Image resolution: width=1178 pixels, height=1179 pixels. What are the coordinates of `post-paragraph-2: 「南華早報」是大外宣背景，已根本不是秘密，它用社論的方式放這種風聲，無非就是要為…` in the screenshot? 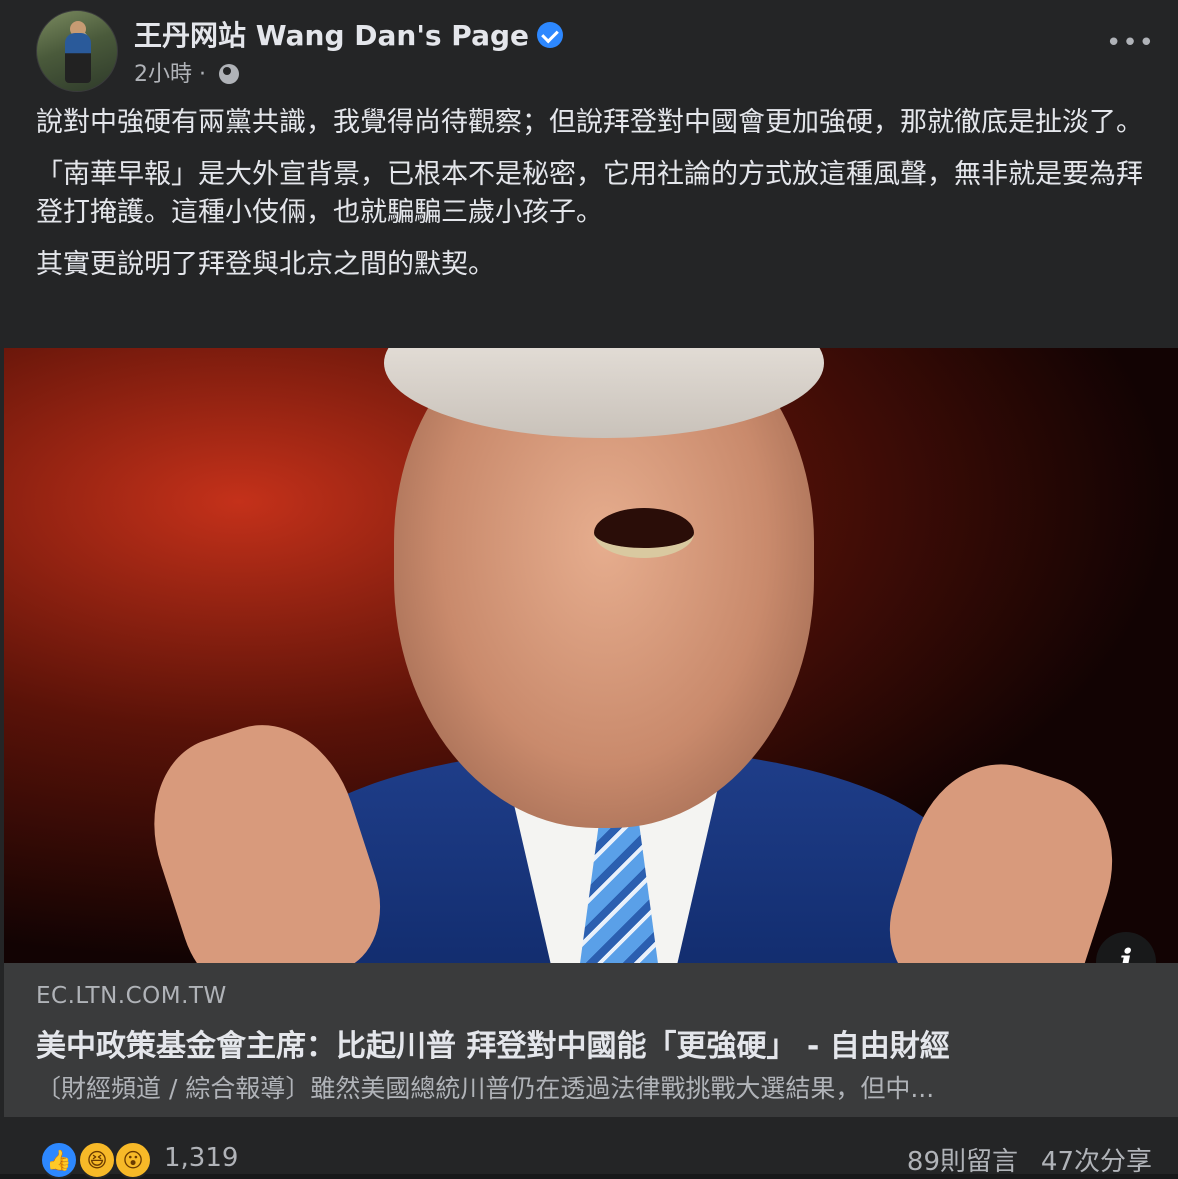 It's located at (589, 193).